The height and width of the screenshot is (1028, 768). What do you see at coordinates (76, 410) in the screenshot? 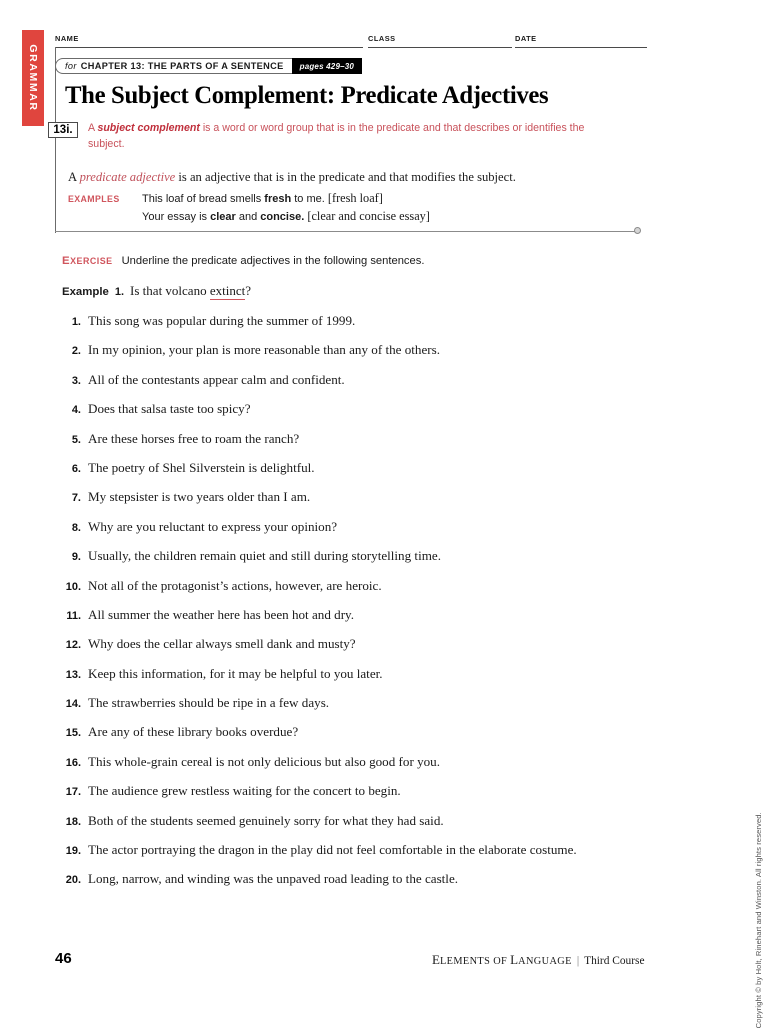
I see `exercise-item-number: 4.` at bounding box center [76, 410].